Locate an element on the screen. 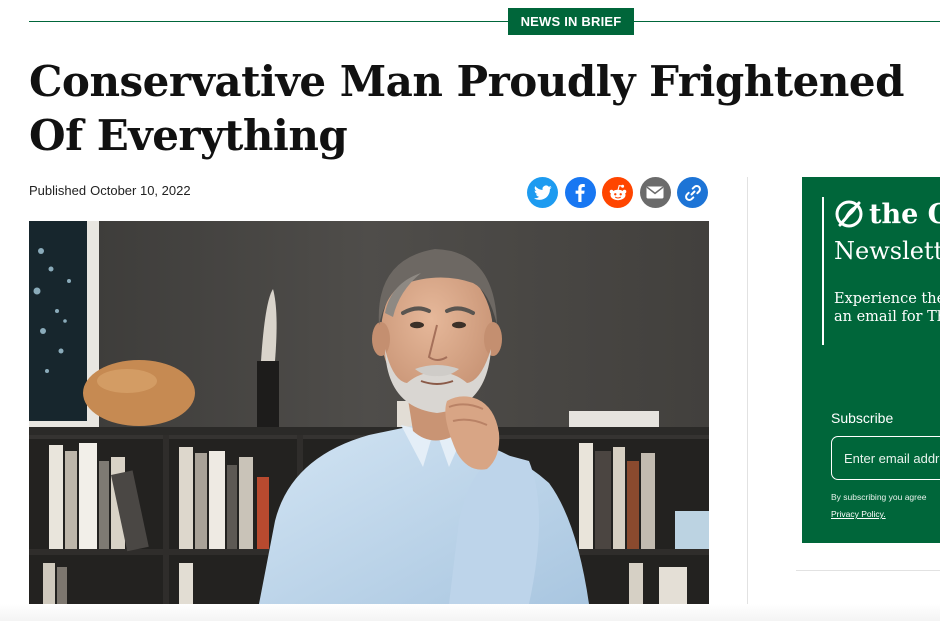 The image size is (940, 621). facebook-icon is located at coordinates (580, 192).